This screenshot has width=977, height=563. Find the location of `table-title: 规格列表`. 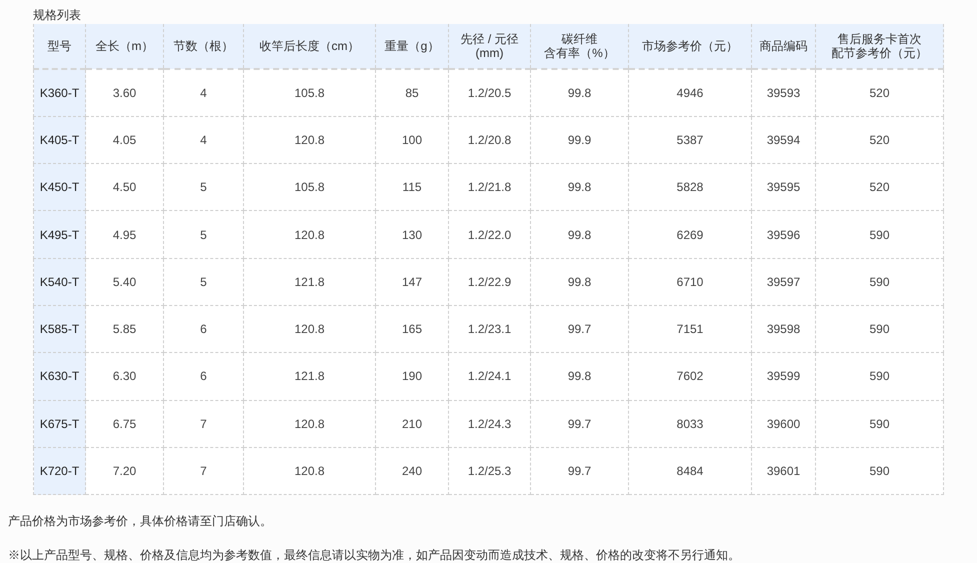

table-title: 规格列表 is located at coordinates (57, 15).